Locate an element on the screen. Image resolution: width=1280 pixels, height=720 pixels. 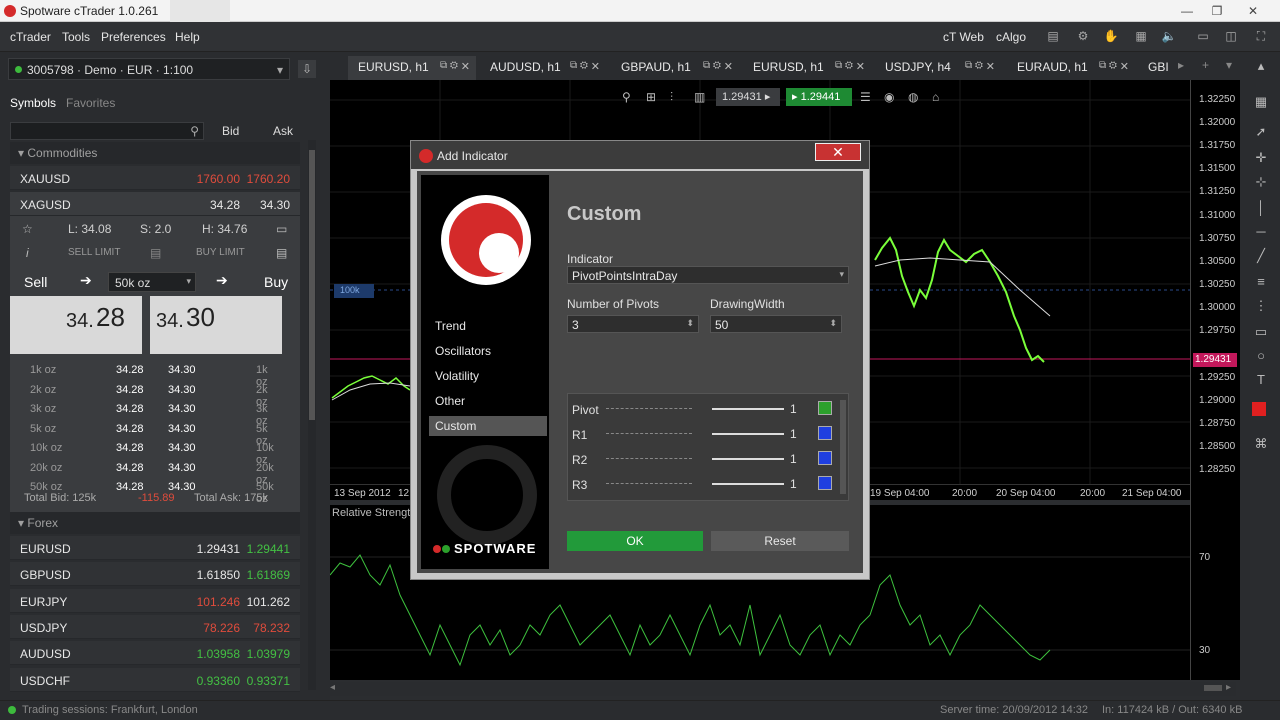
category-other: Other is located at coordinates (450, 401).